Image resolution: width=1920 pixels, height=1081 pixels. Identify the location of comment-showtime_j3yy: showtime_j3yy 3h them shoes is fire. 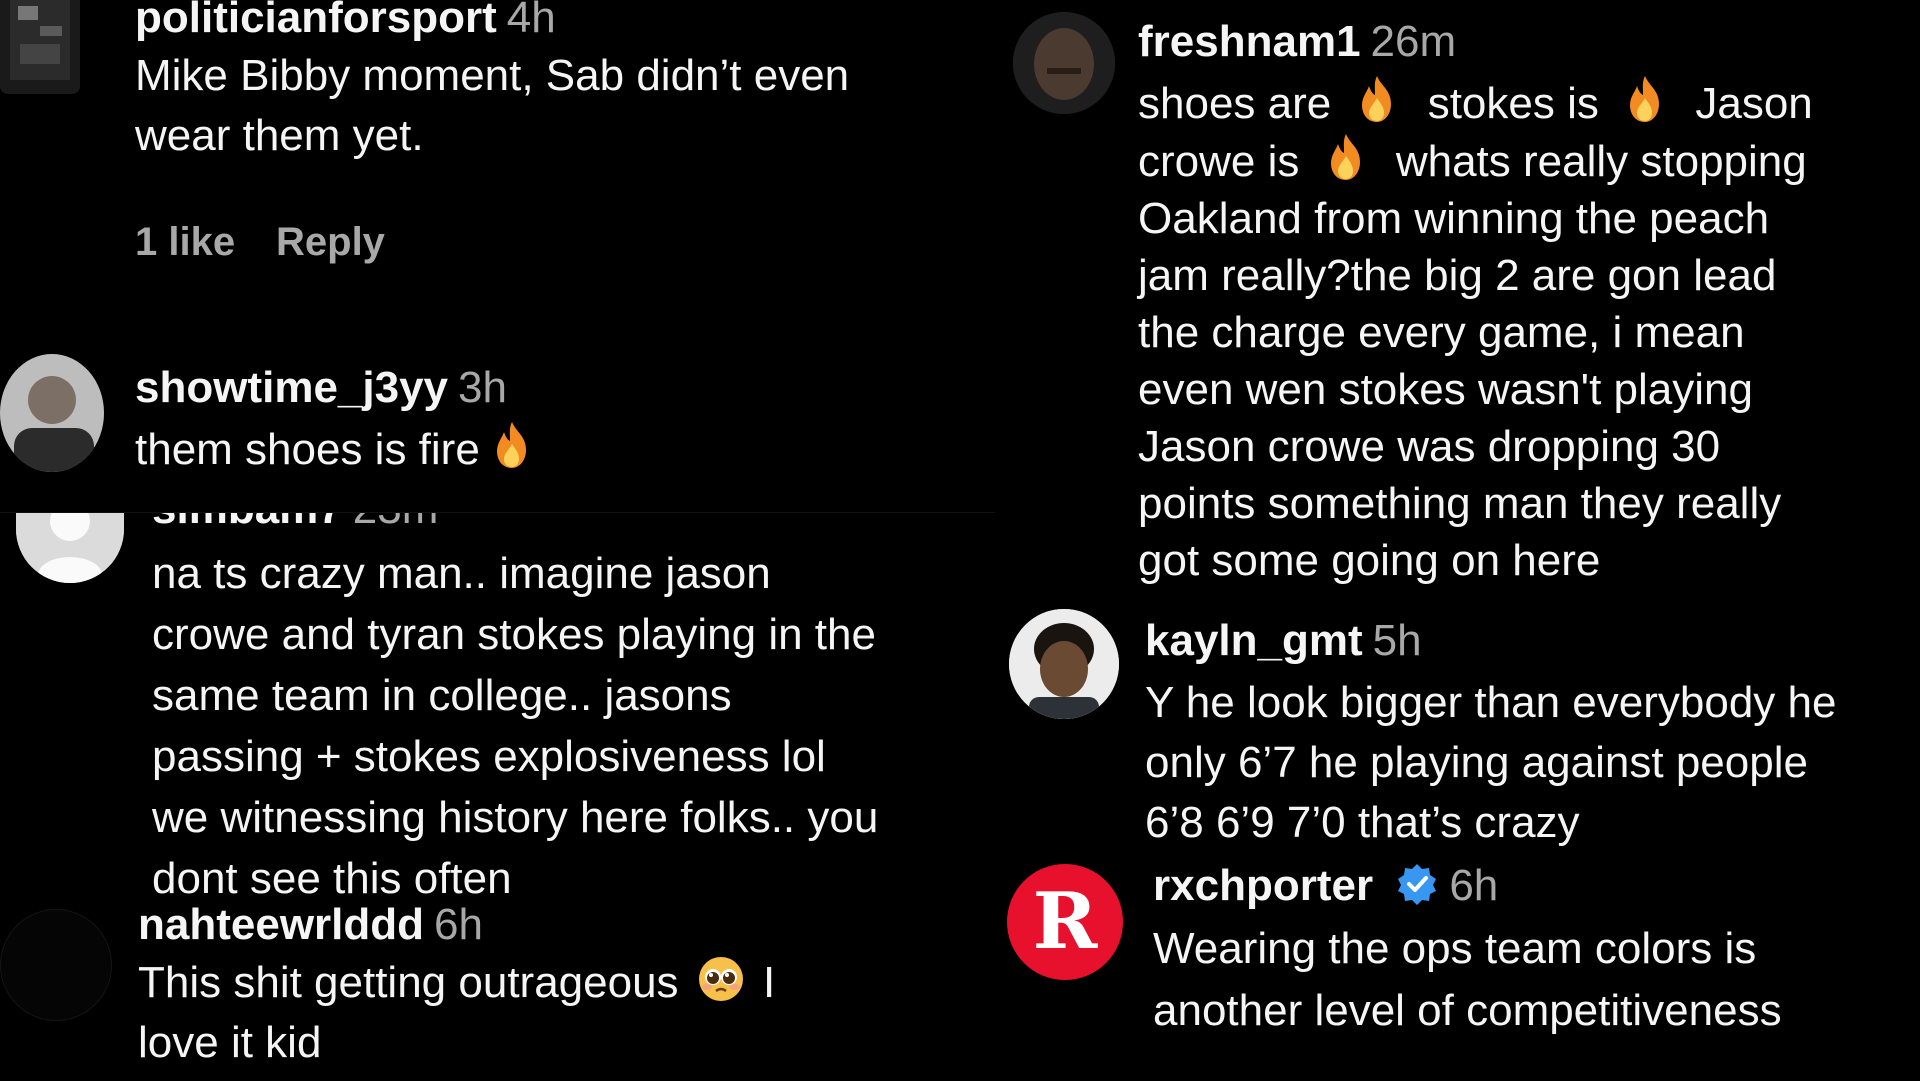
(500, 430).